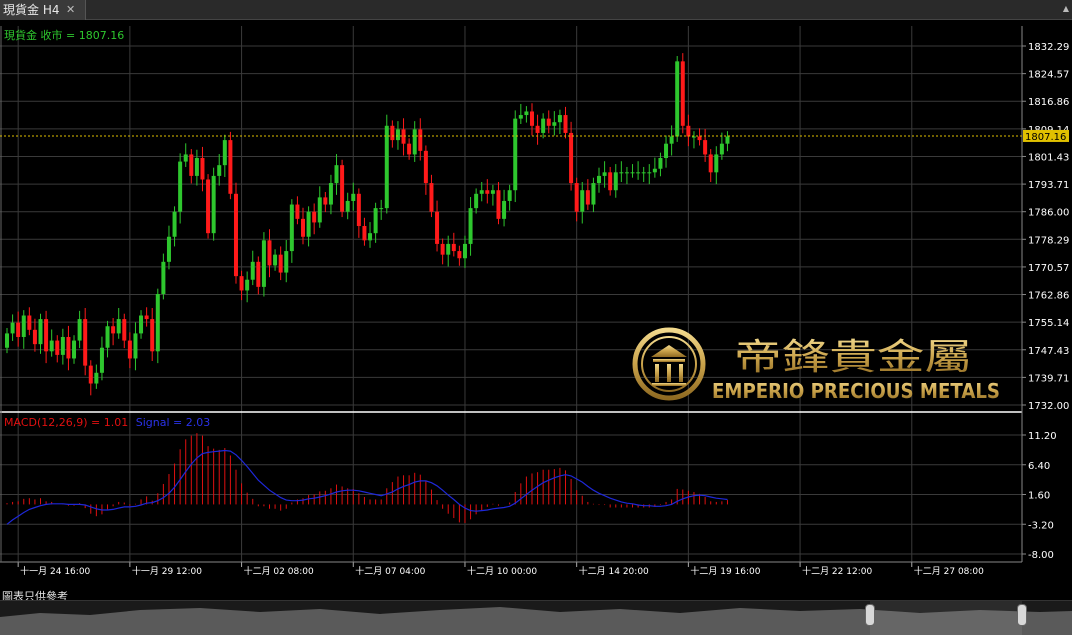 Image resolution: width=1072 pixels, height=635 pixels. Describe the element at coordinates (1042, 436) in the screenshot. I see `macd-tick-label: 11.20` at that location.